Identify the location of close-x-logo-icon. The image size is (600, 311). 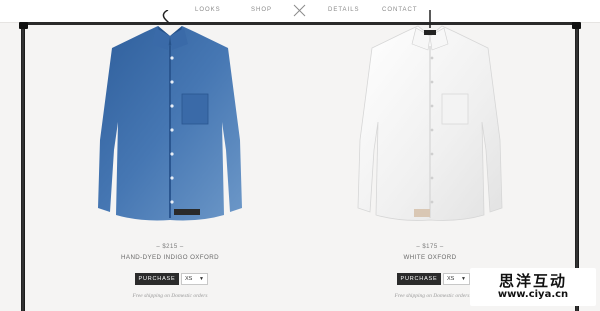
(299, 10).